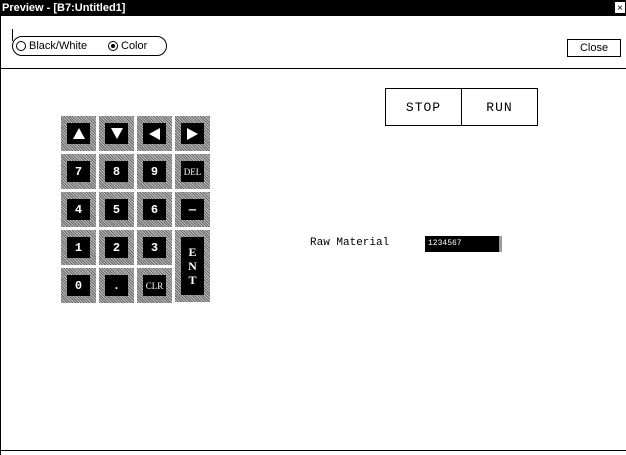 The width and height of the screenshot is (626, 455). I want to click on key-ent-letter: E, so click(192, 252).